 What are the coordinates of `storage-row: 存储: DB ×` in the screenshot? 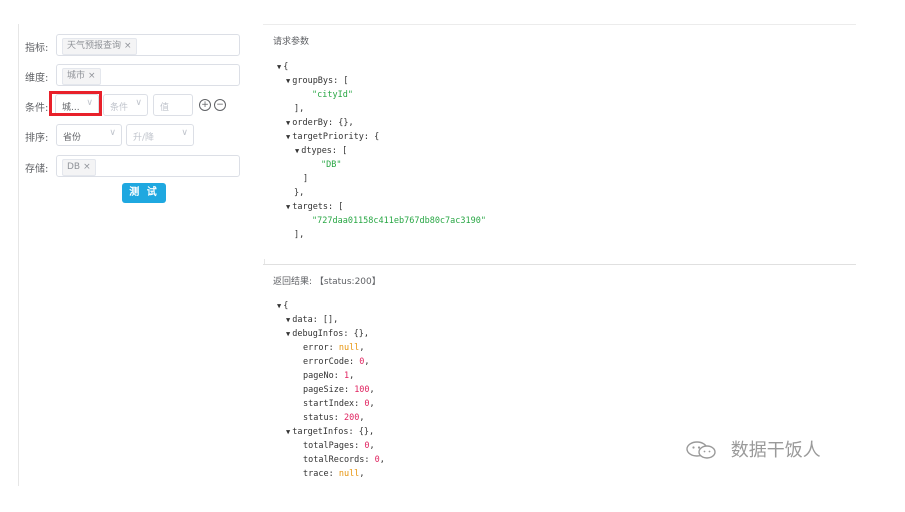 It's located at (141, 167).